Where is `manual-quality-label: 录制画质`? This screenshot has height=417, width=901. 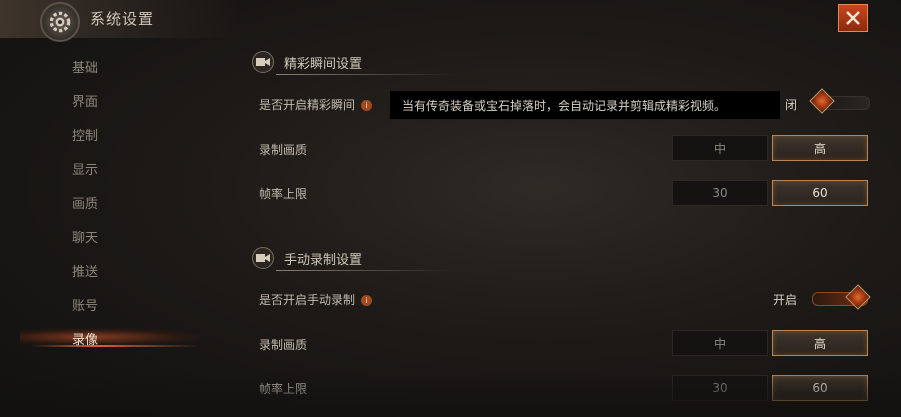 manual-quality-label: 录制画质 is located at coordinates (283, 345).